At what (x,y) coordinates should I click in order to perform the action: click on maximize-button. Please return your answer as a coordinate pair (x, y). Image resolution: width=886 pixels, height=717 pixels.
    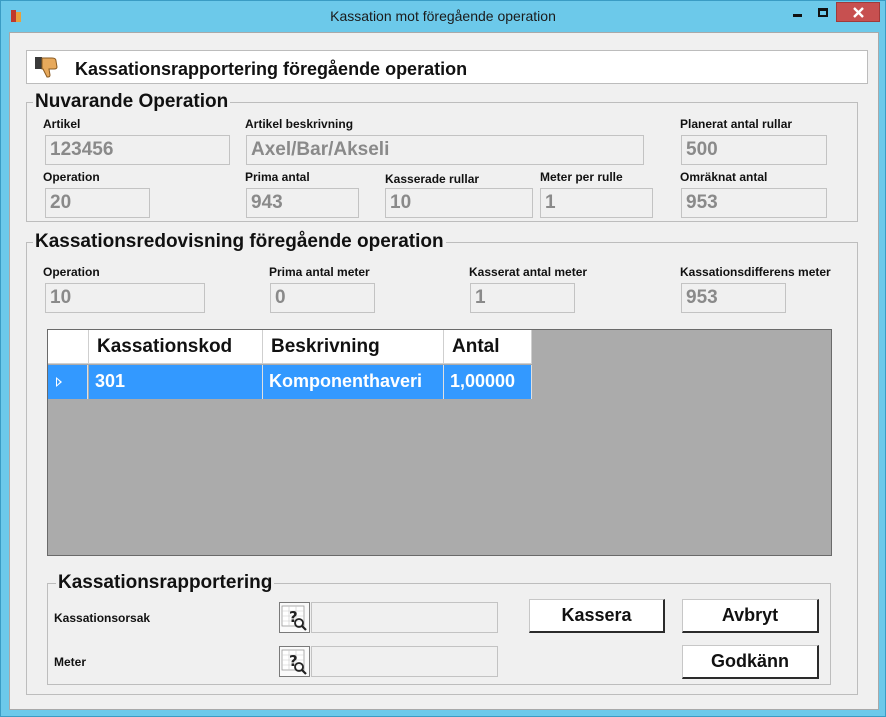
    Looking at the image, I should click on (823, 12).